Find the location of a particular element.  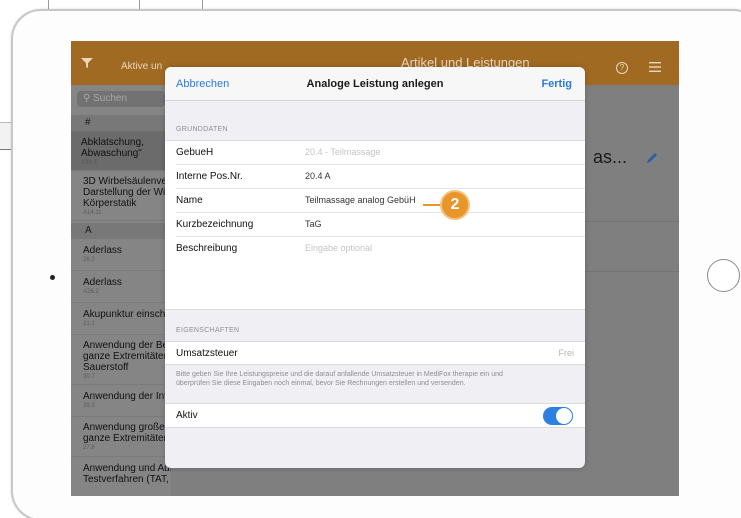

field-value: TaG is located at coordinates (313, 224).